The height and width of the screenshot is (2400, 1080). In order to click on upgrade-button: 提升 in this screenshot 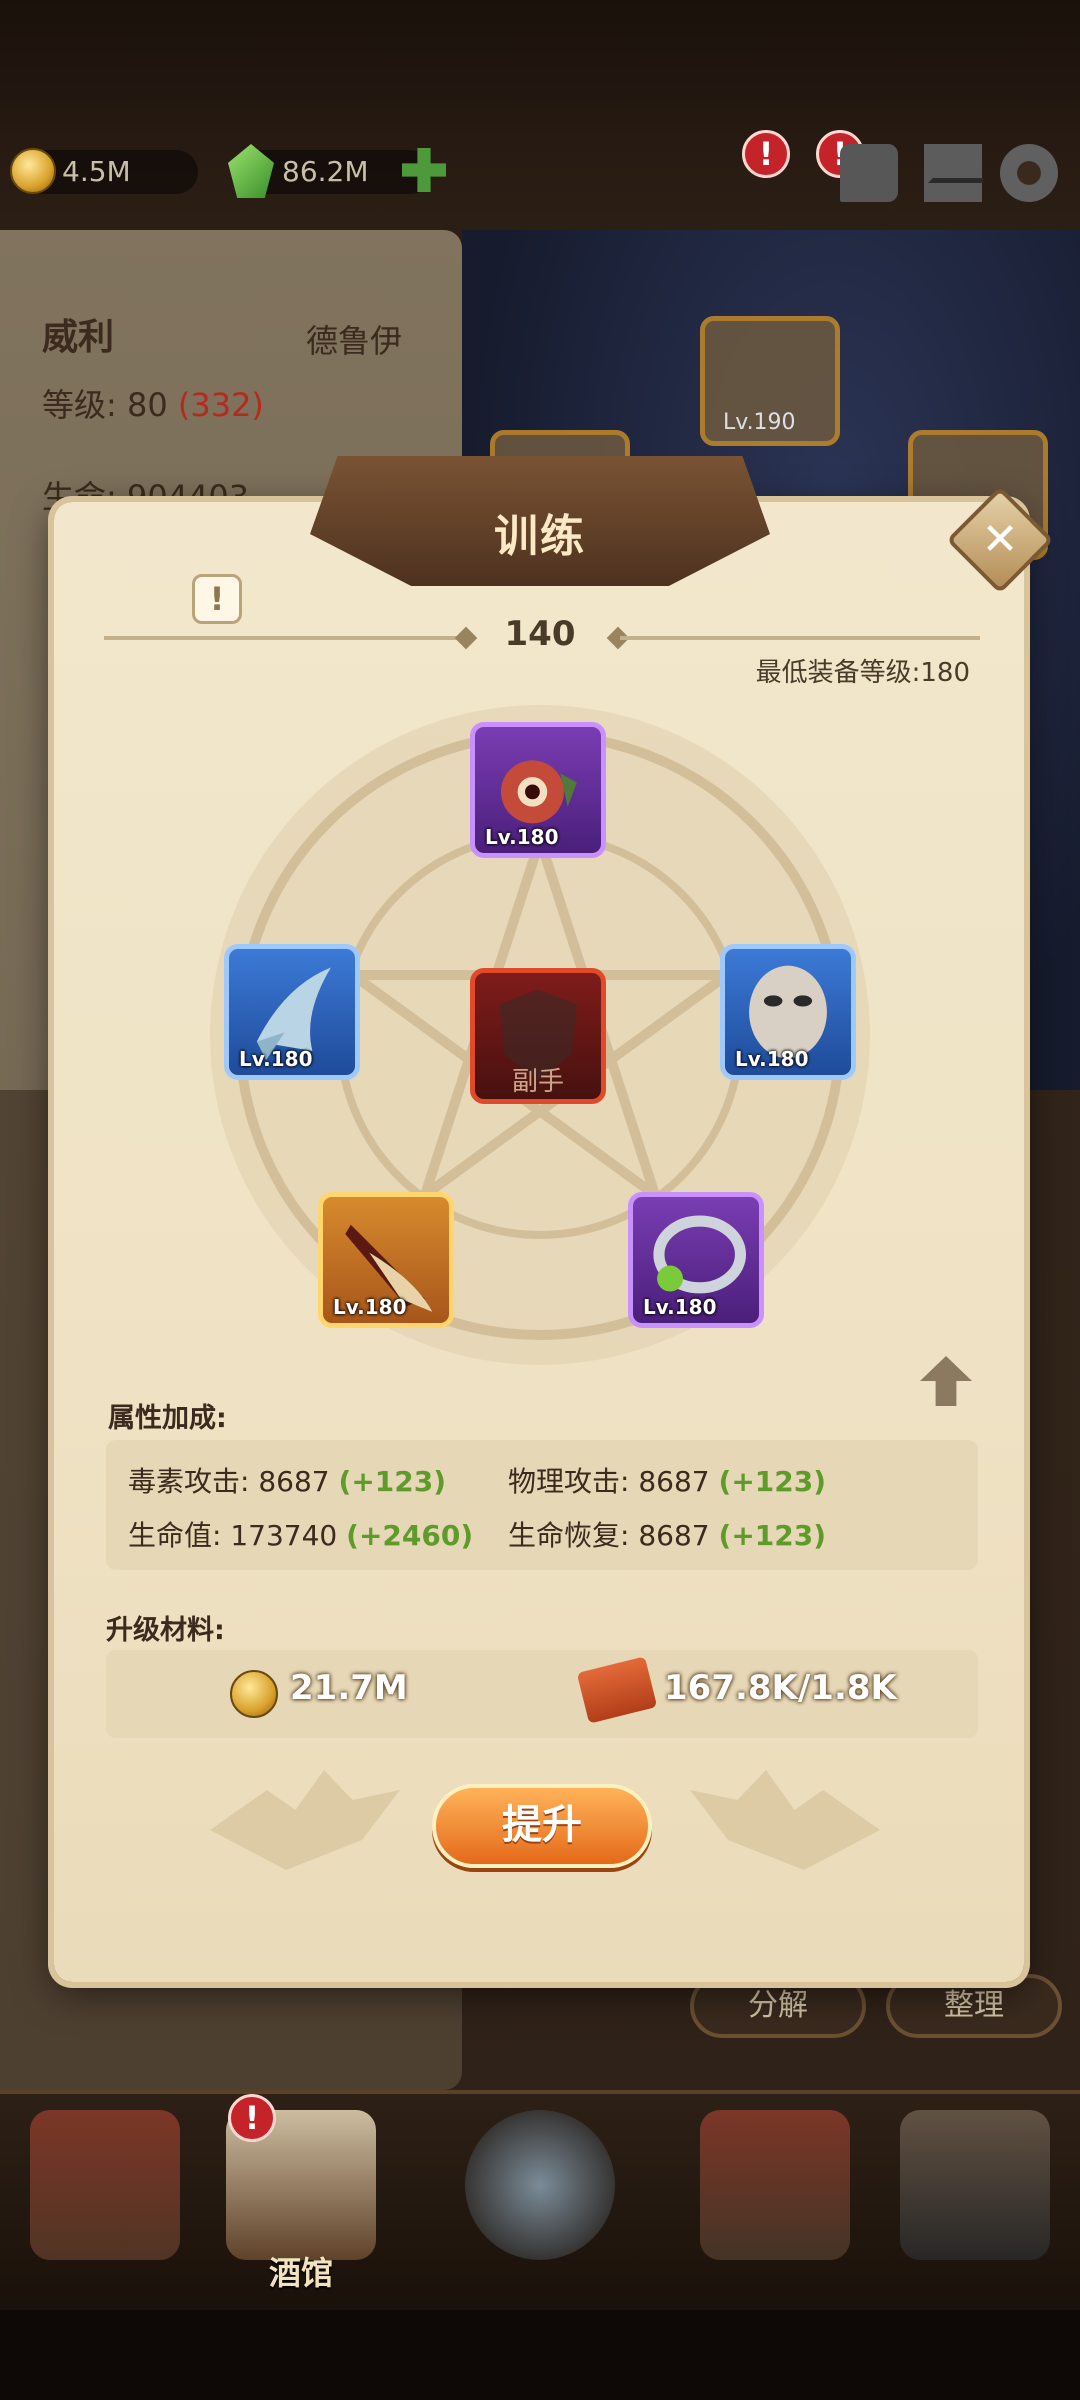, I will do `click(542, 1826)`.